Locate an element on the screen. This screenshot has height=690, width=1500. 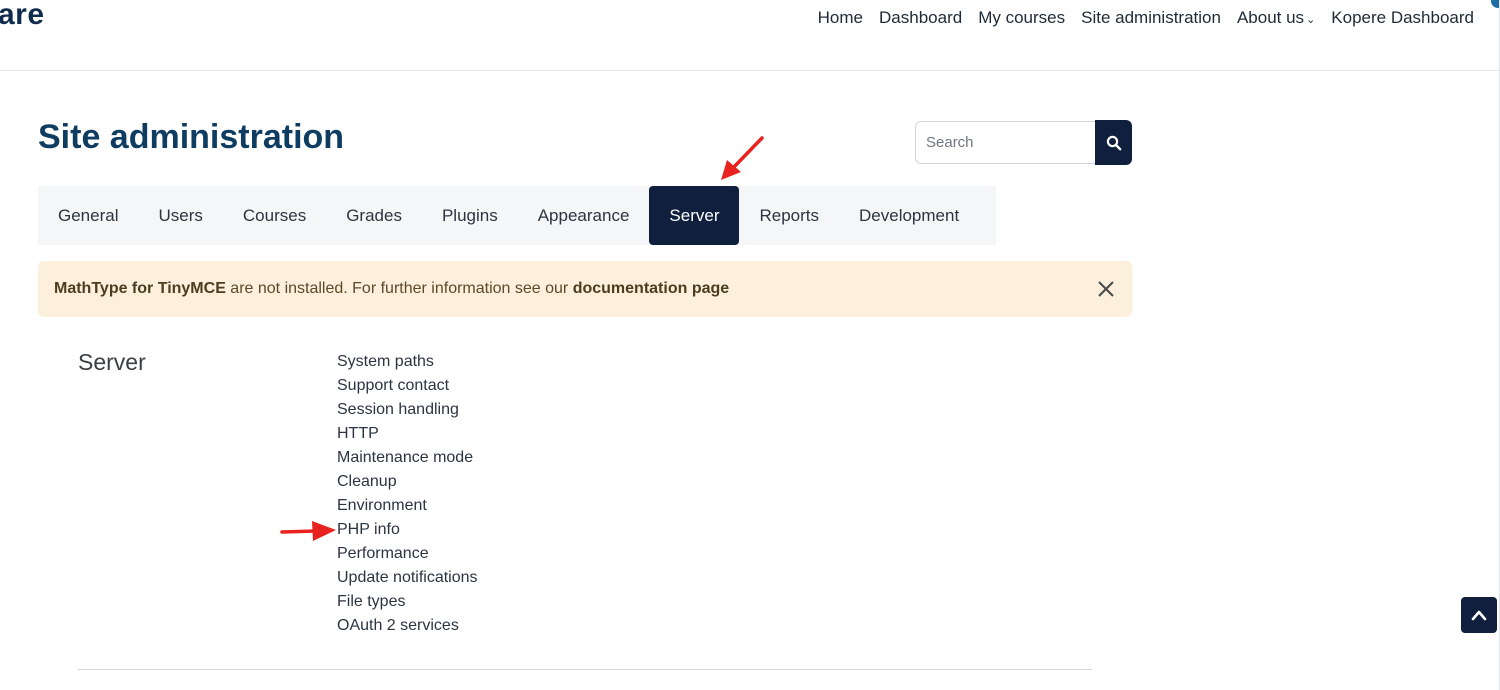
nav-my-courses: My courses is located at coordinates (1021, 18).